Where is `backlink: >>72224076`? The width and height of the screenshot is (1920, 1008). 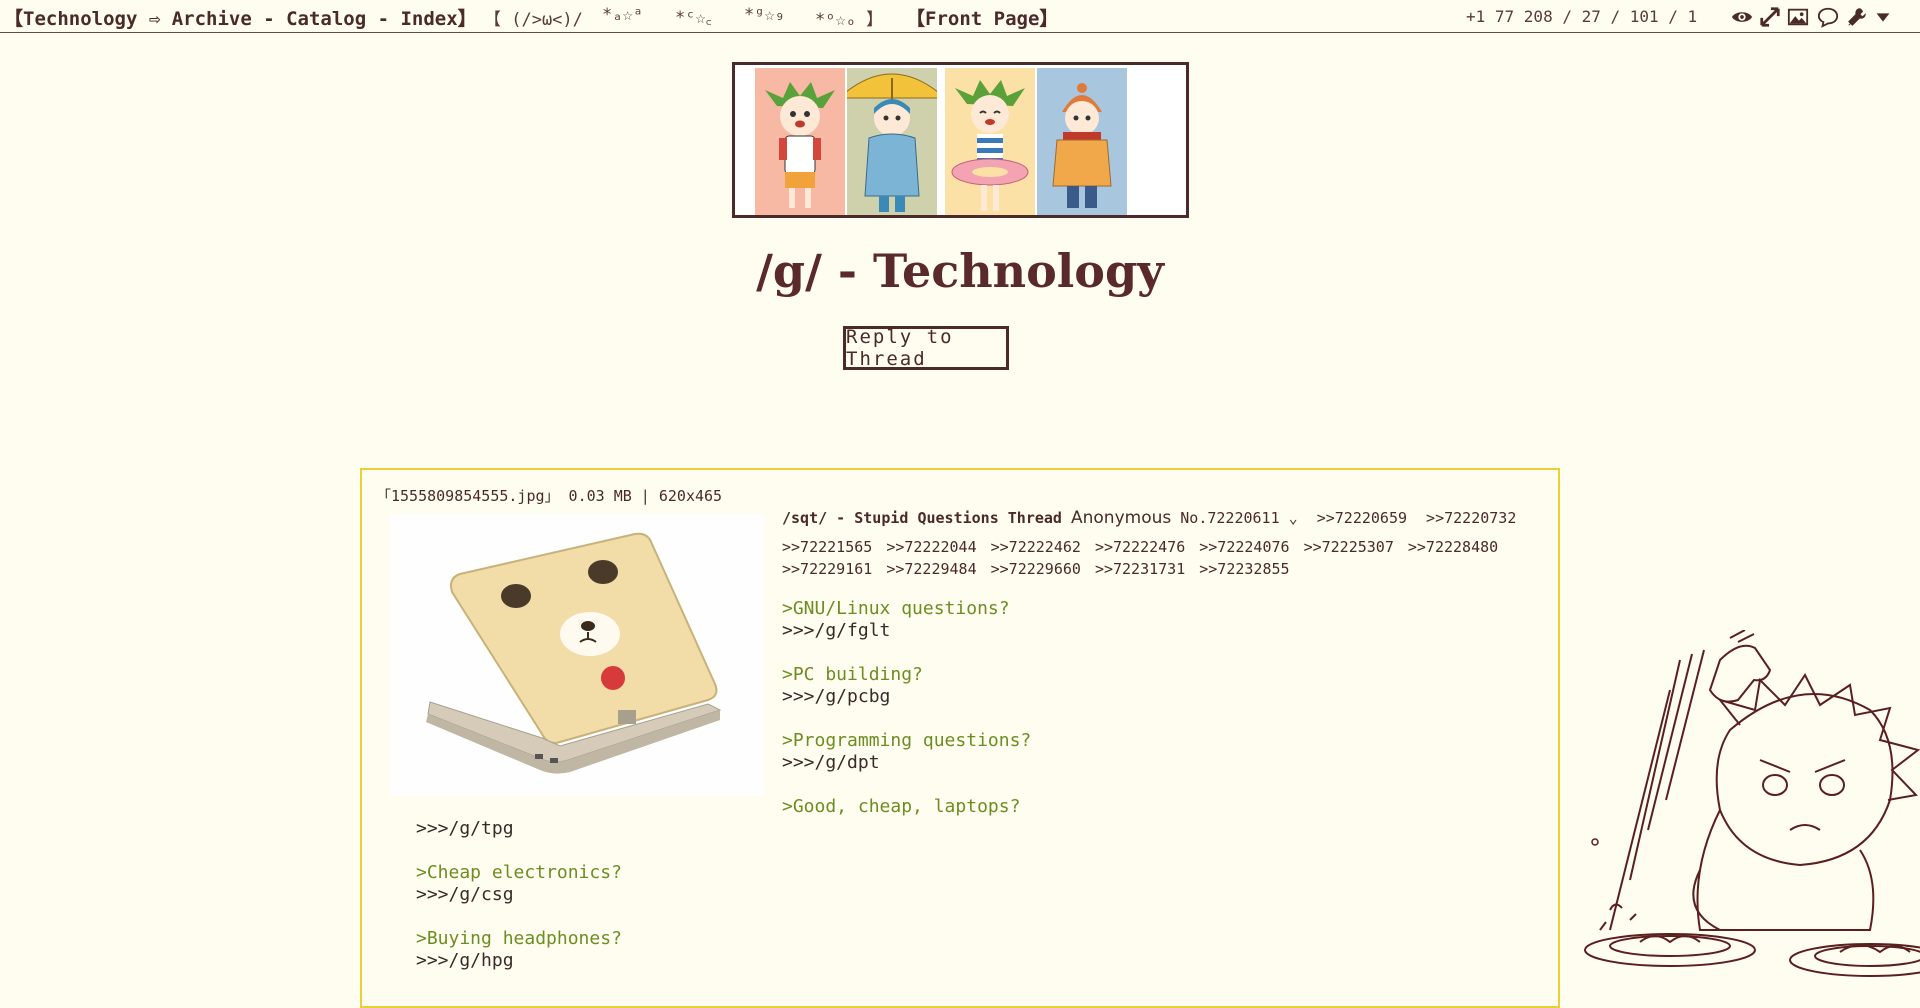
backlink: >>72224076 is located at coordinates (1244, 547).